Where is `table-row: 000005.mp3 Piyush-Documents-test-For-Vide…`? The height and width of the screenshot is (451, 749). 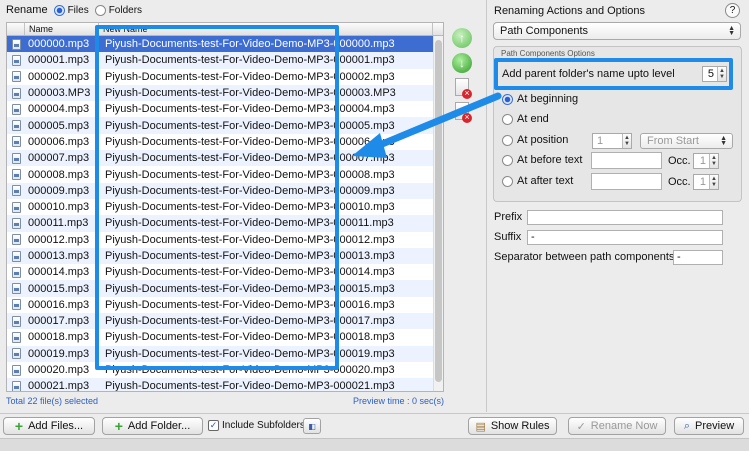 table-row: 000005.mp3 Piyush-Documents-test-For-Vide… is located at coordinates (225, 125).